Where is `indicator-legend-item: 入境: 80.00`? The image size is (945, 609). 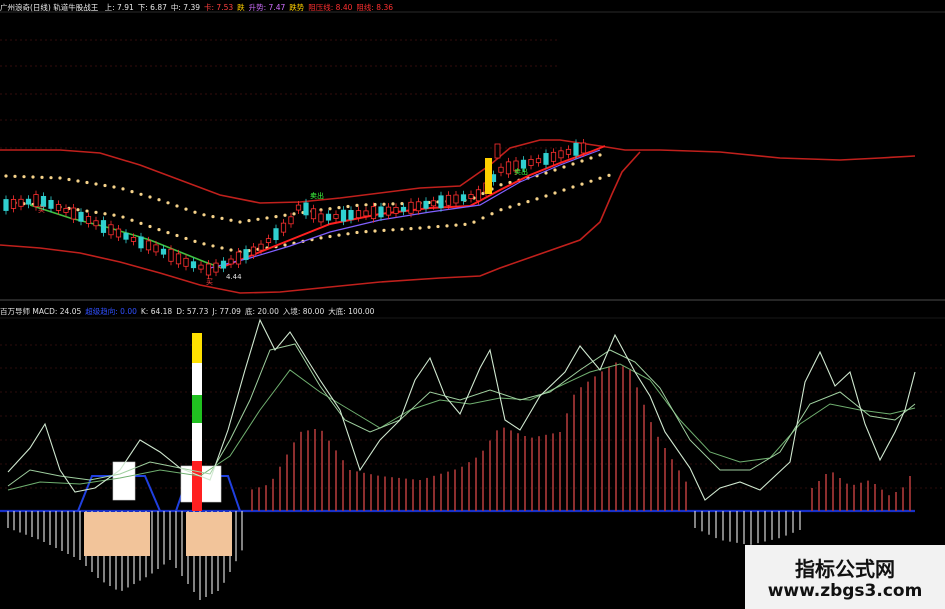
indicator-legend-item: 入境: 80.00 is located at coordinates (303, 311).